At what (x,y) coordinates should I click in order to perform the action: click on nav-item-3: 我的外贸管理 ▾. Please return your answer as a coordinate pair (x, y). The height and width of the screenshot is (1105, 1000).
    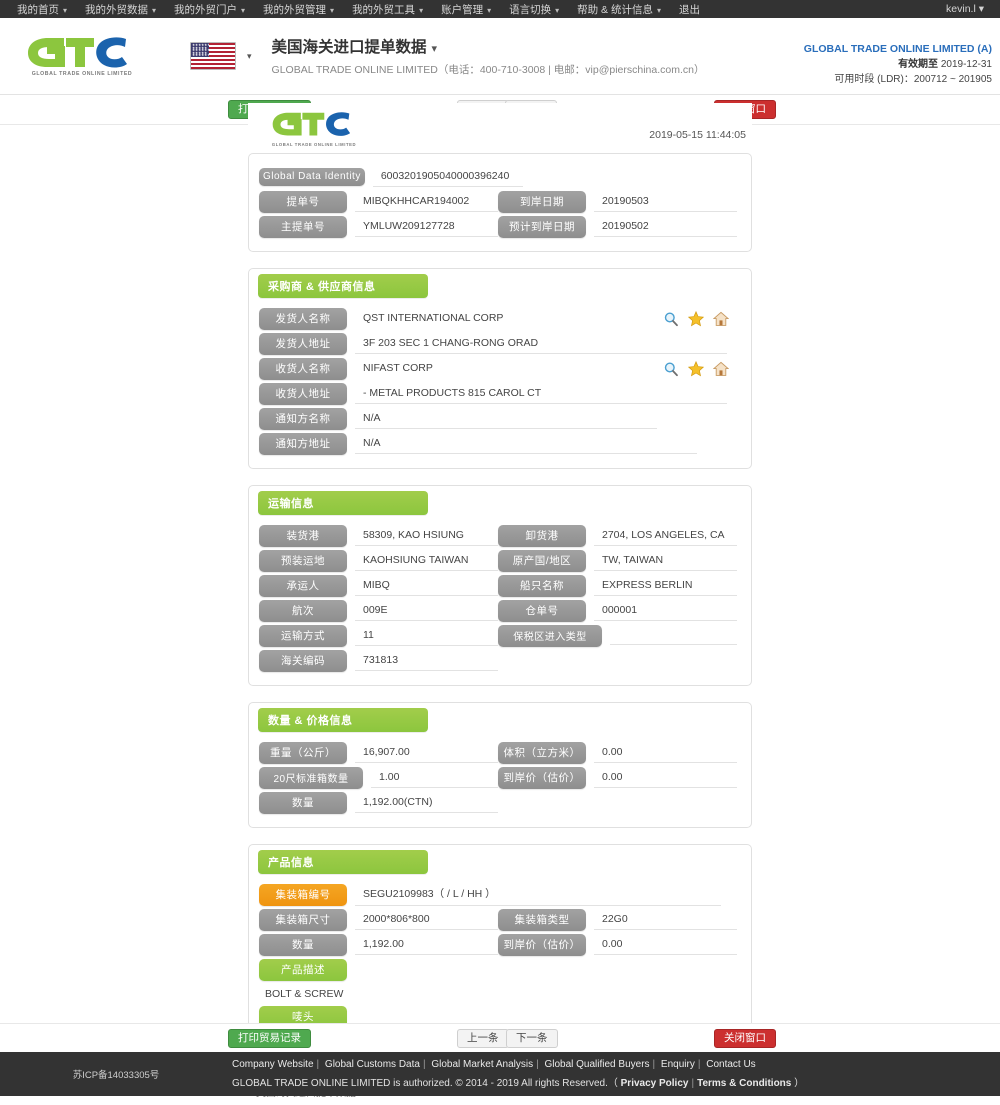
    Looking at the image, I should click on (298, 9).